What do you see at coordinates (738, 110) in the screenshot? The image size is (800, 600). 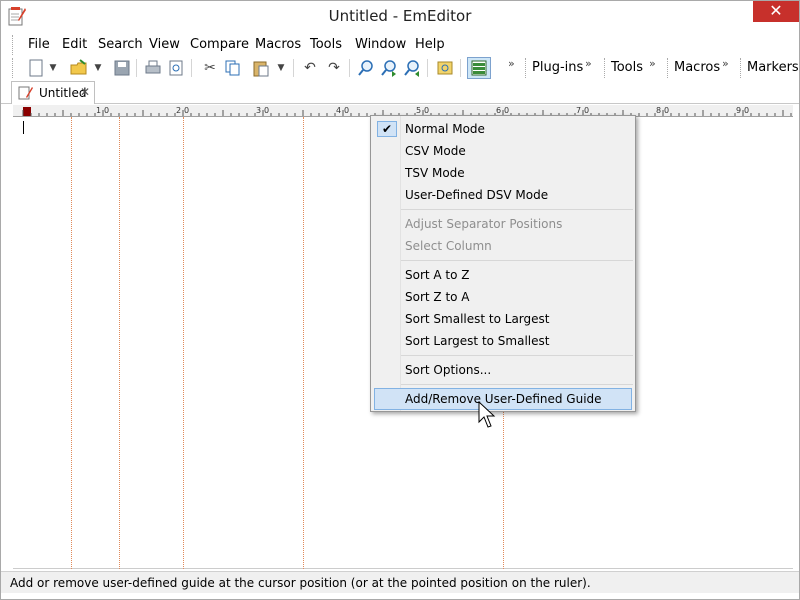 I see `ruler-label: 9` at bounding box center [738, 110].